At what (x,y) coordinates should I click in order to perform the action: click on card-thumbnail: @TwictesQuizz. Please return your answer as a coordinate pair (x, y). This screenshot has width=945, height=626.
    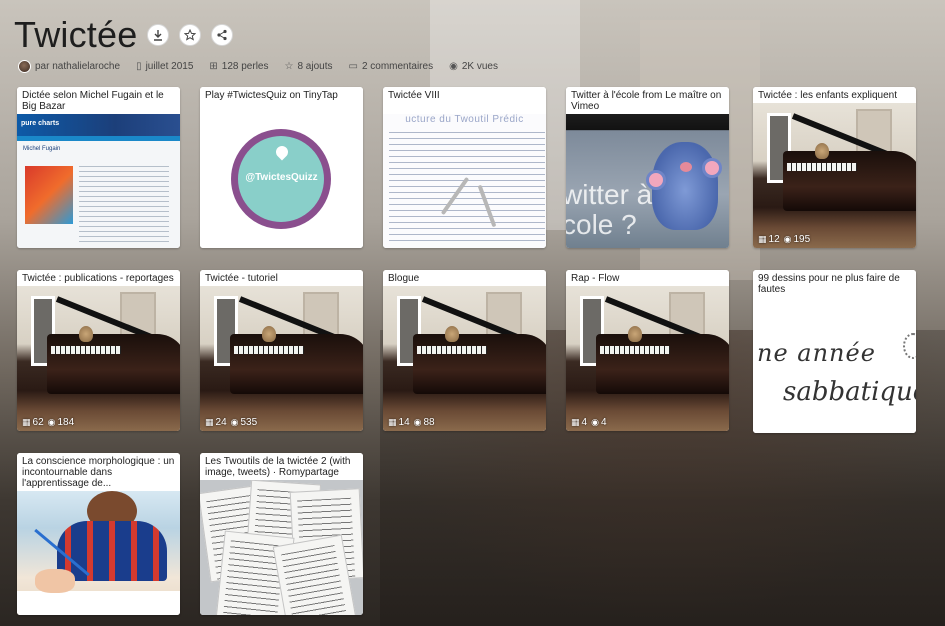
    Looking at the image, I should click on (281, 181).